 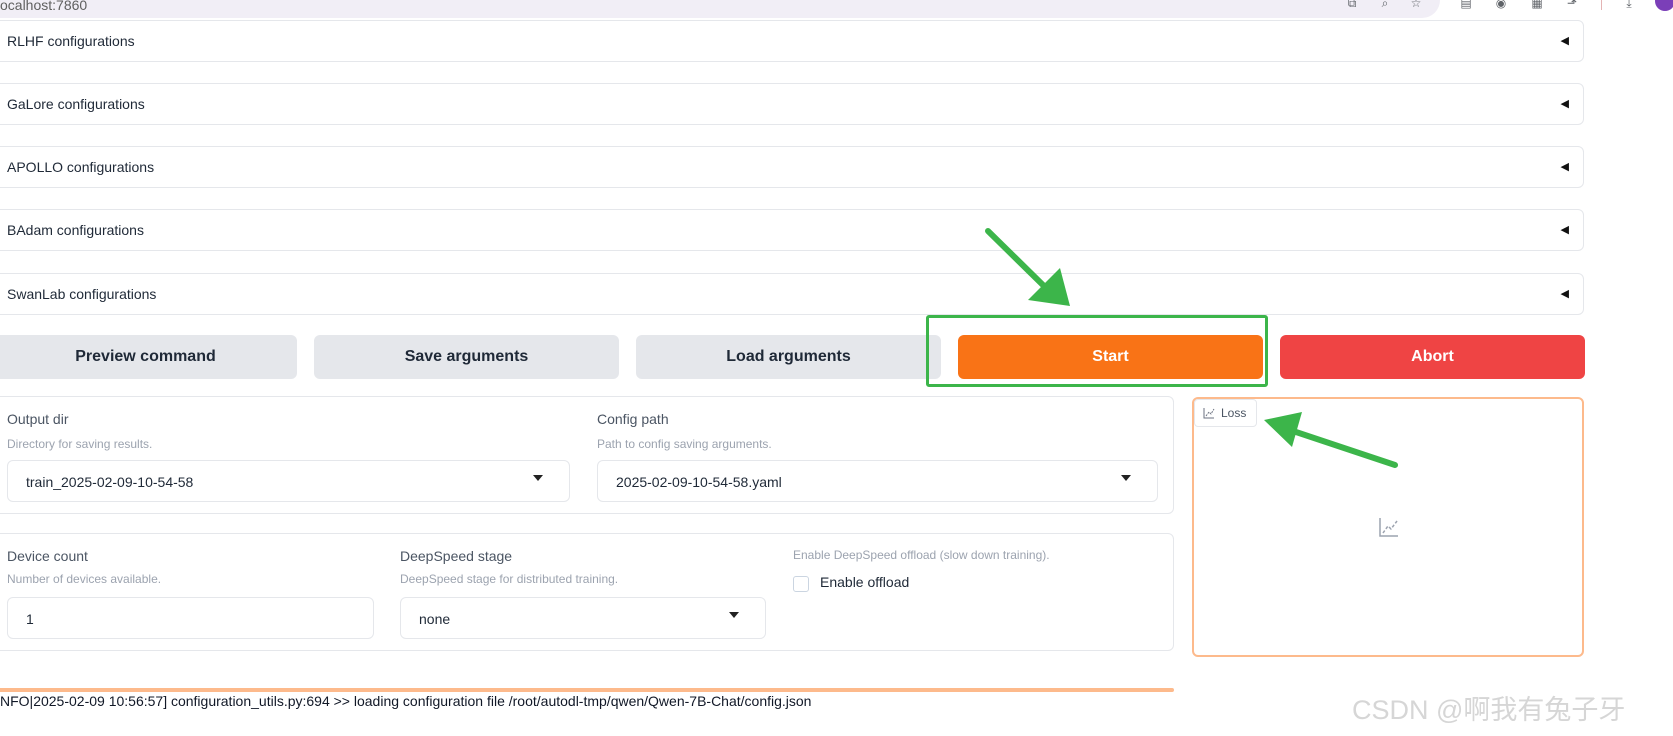 I want to click on log-progress-bar, so click(x=587, y=690).